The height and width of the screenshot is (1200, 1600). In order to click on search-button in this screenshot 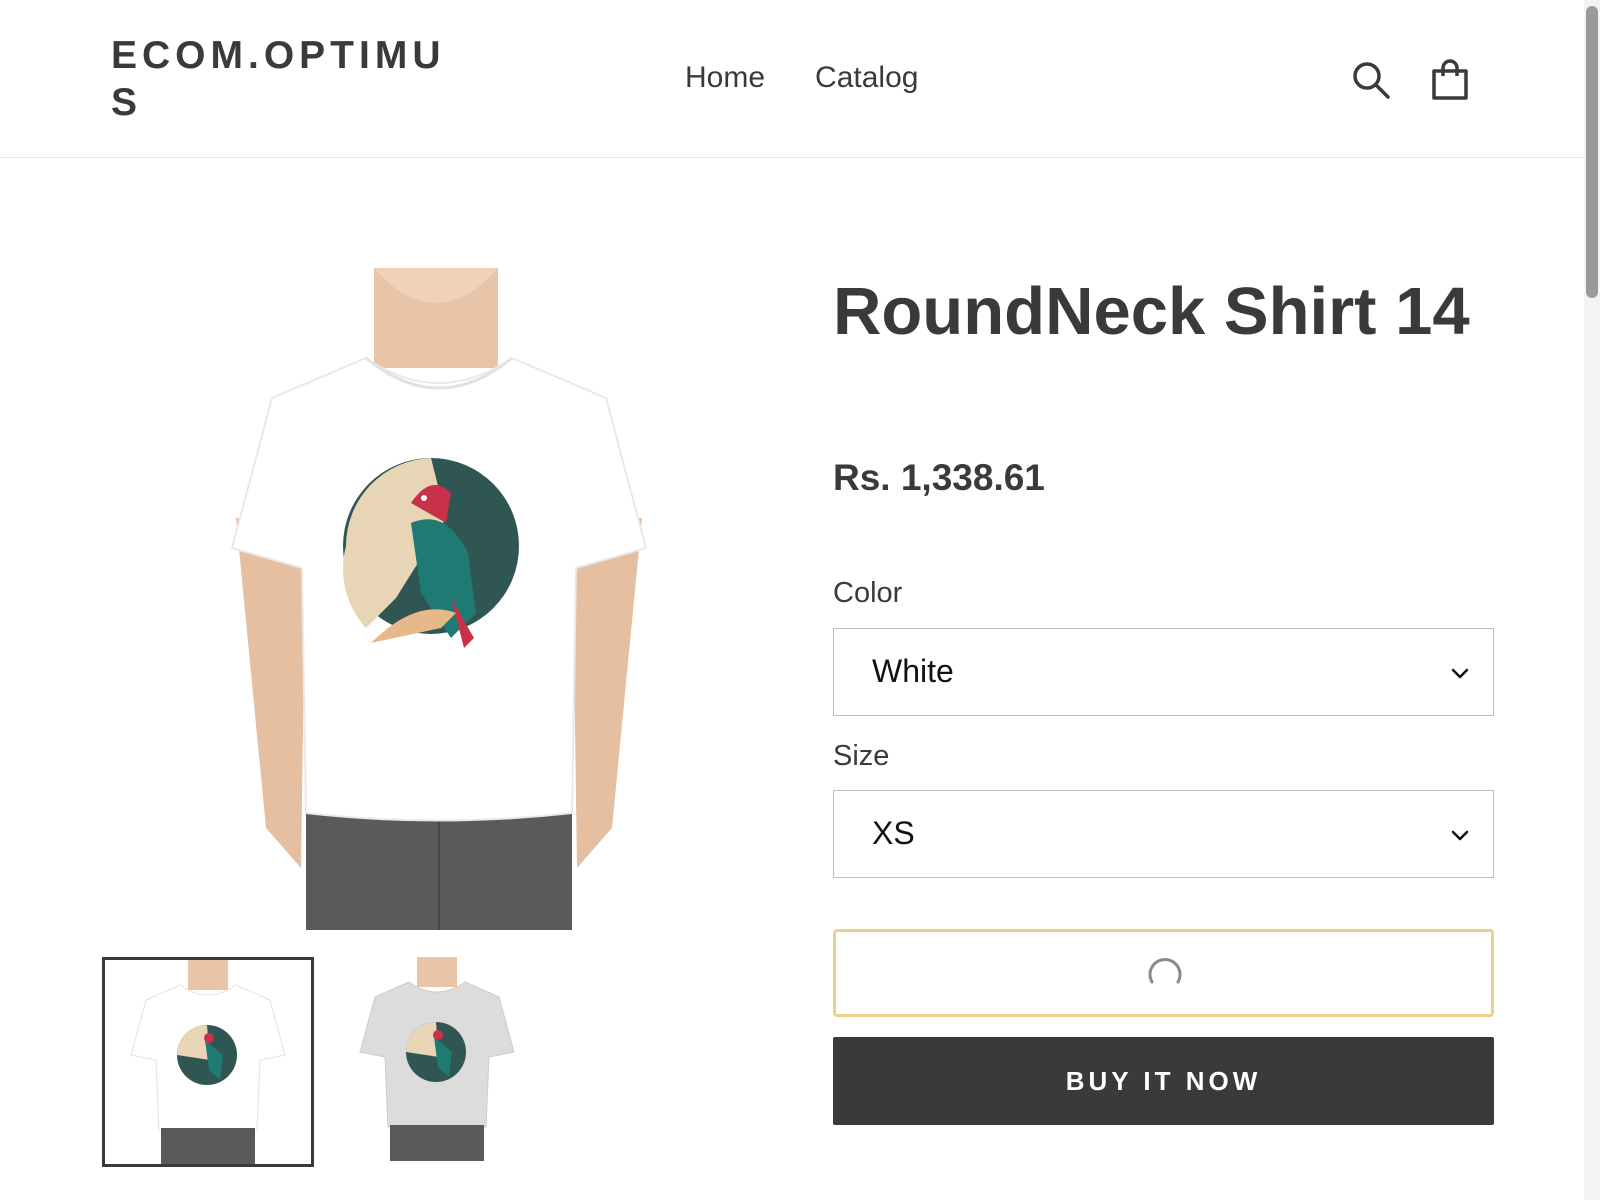, I will do `click(1371, 80)`.